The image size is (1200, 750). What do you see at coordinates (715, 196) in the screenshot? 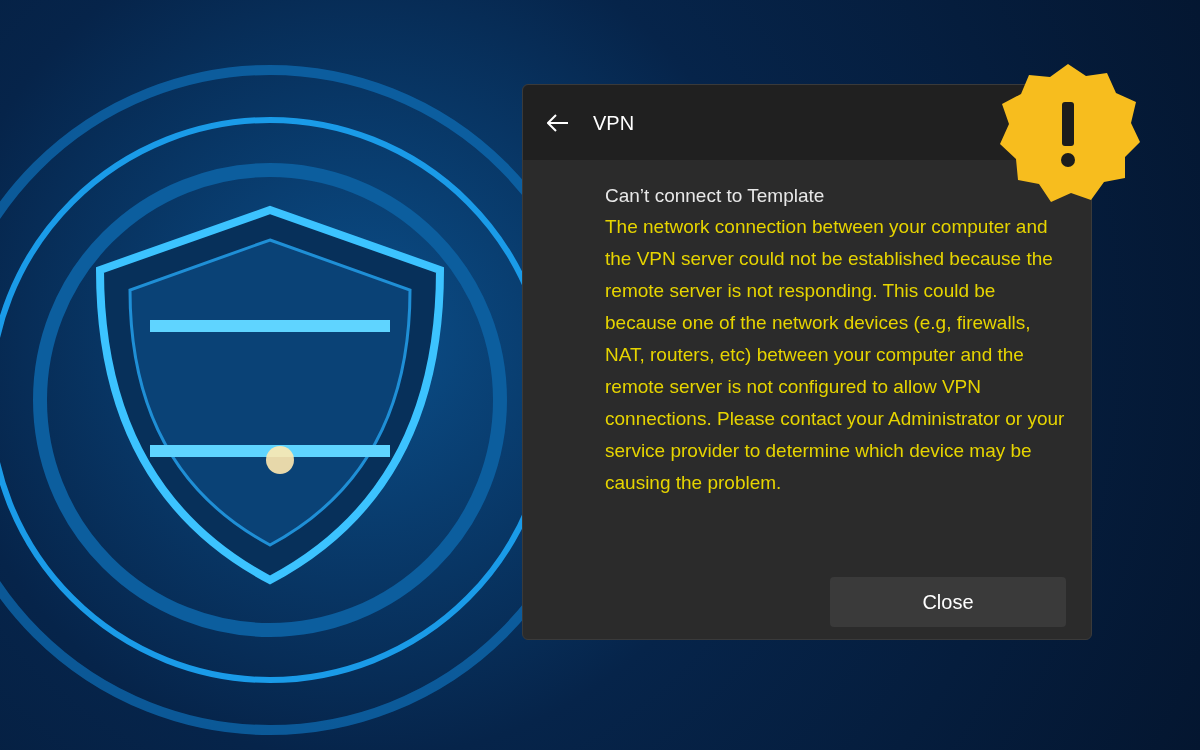
I see `error-title: Can’t connect to Template` at bounding box center [715, 196].